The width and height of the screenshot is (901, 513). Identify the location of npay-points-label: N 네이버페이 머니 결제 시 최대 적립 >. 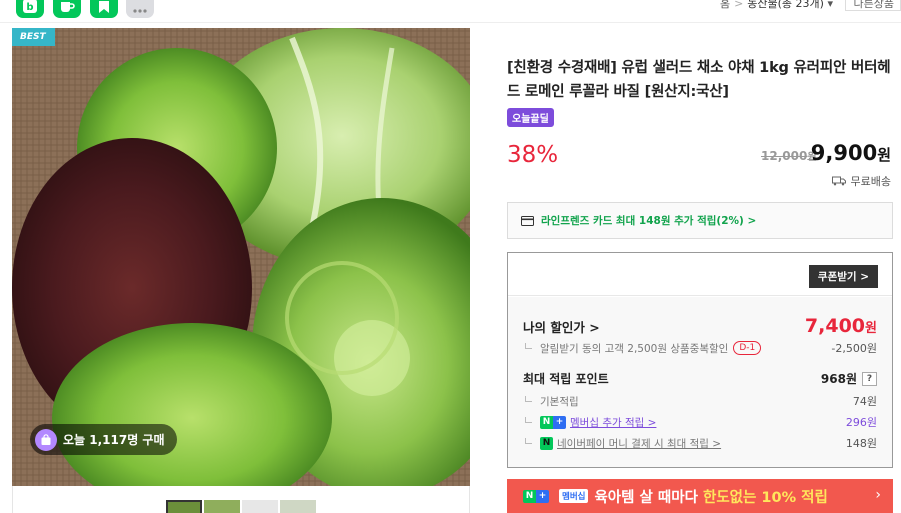
(622, 443).